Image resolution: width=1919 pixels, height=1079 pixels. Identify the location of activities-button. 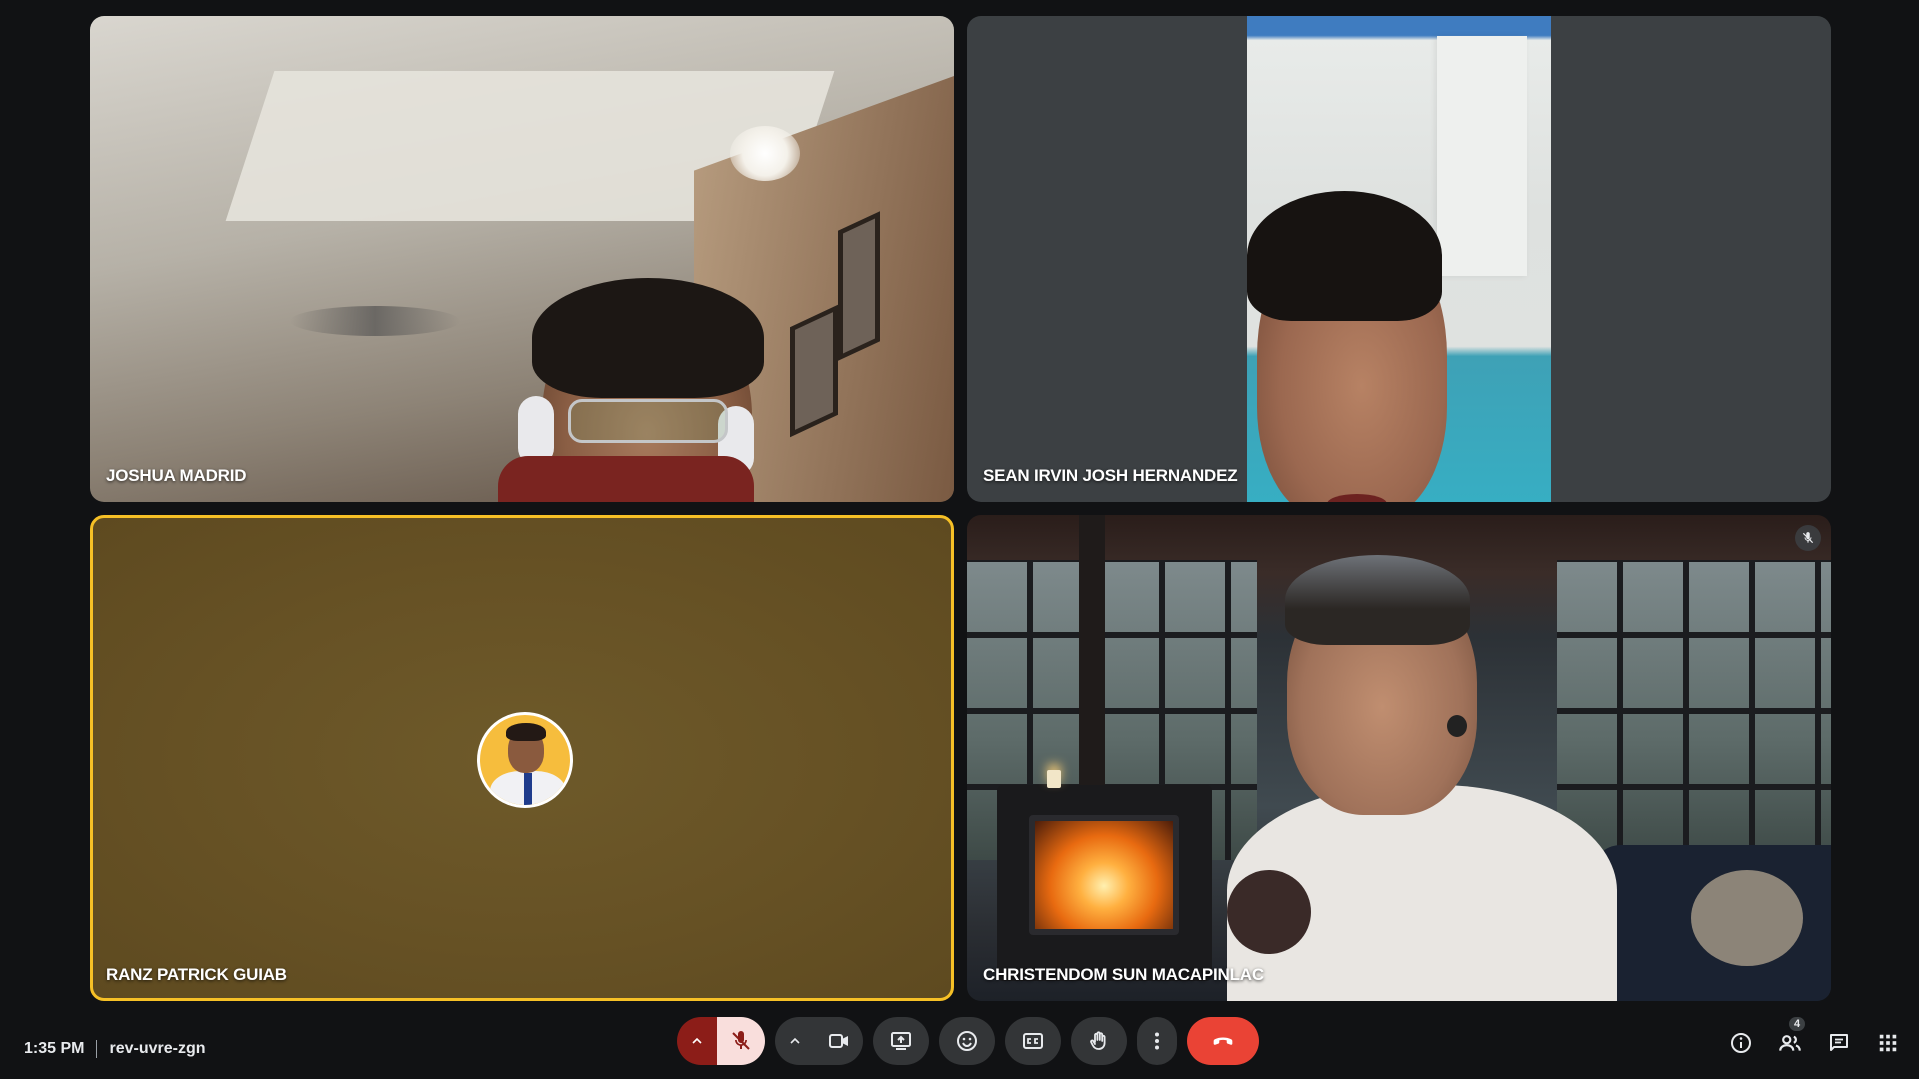
(1887, 1042).